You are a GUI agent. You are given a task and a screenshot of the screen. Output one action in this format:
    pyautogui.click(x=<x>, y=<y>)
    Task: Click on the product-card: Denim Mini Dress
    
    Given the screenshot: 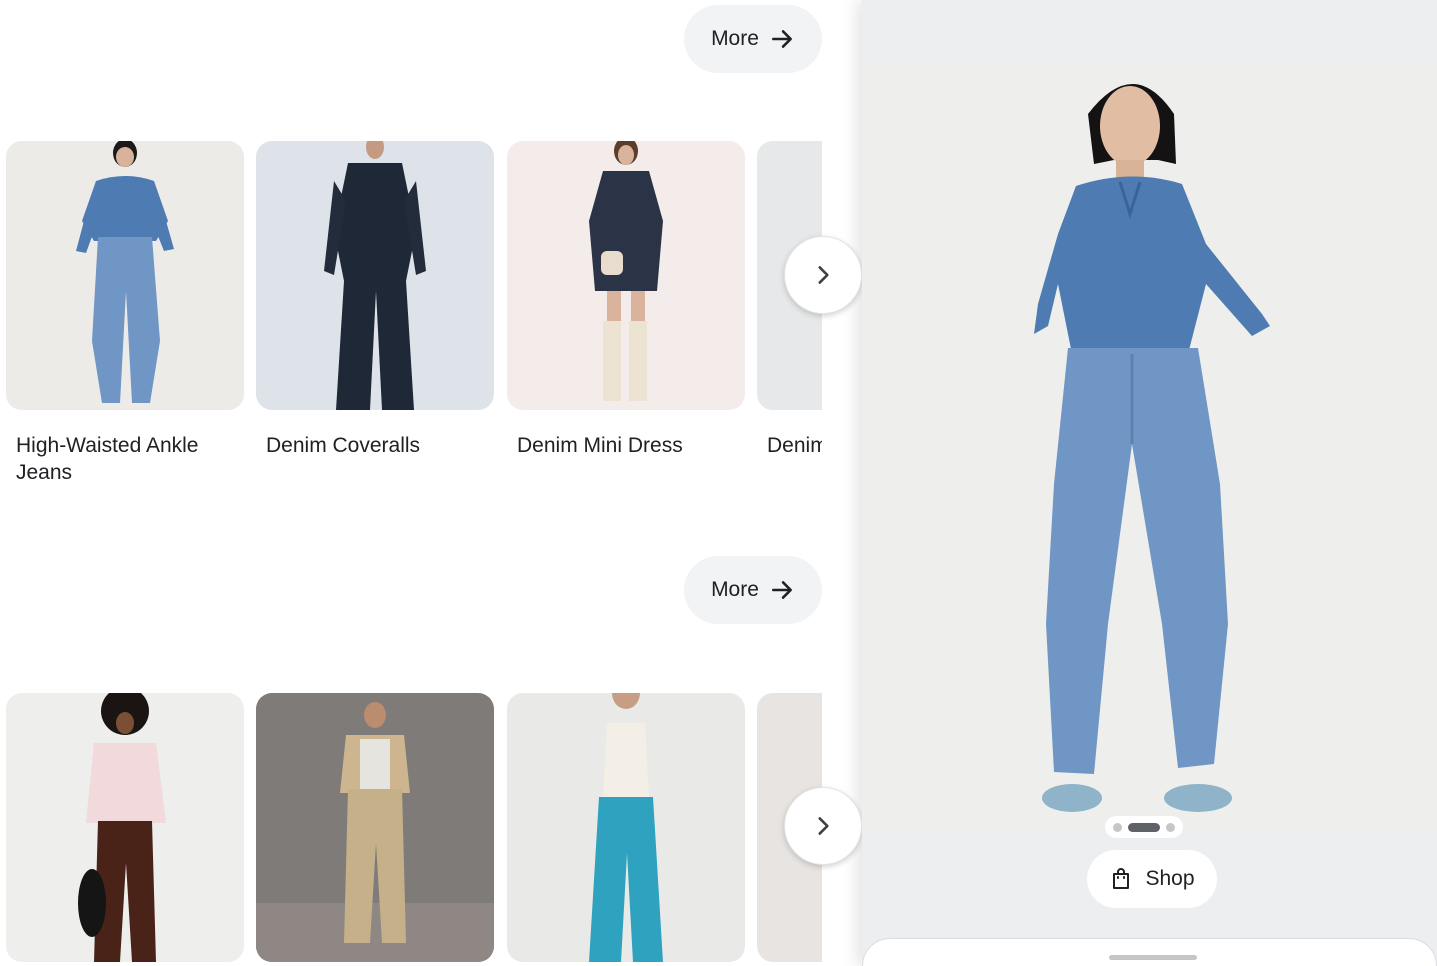 What is the action you would take?
    pyautogui.click(x=626, y=300)
    